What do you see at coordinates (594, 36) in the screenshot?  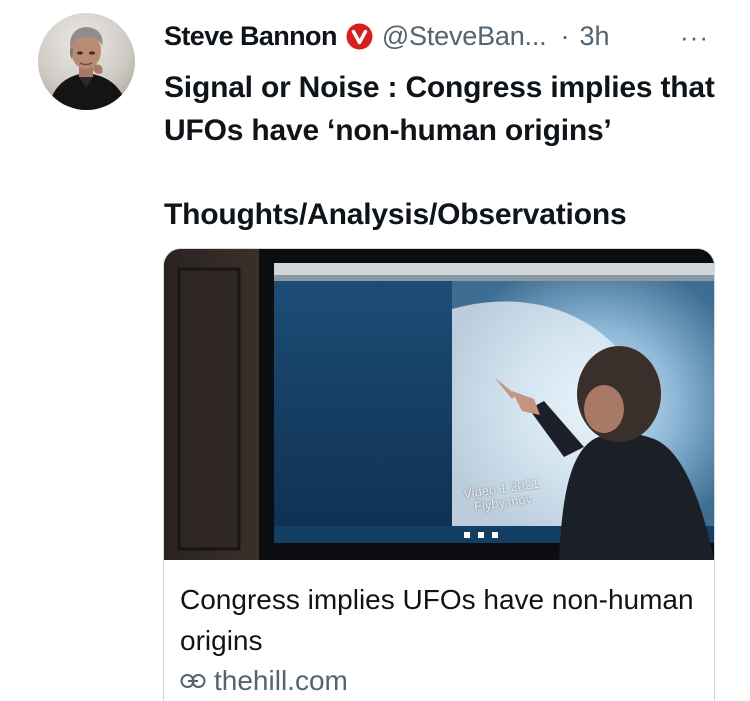 I see `timestamp: 3h` at bounding box center [594, 36].